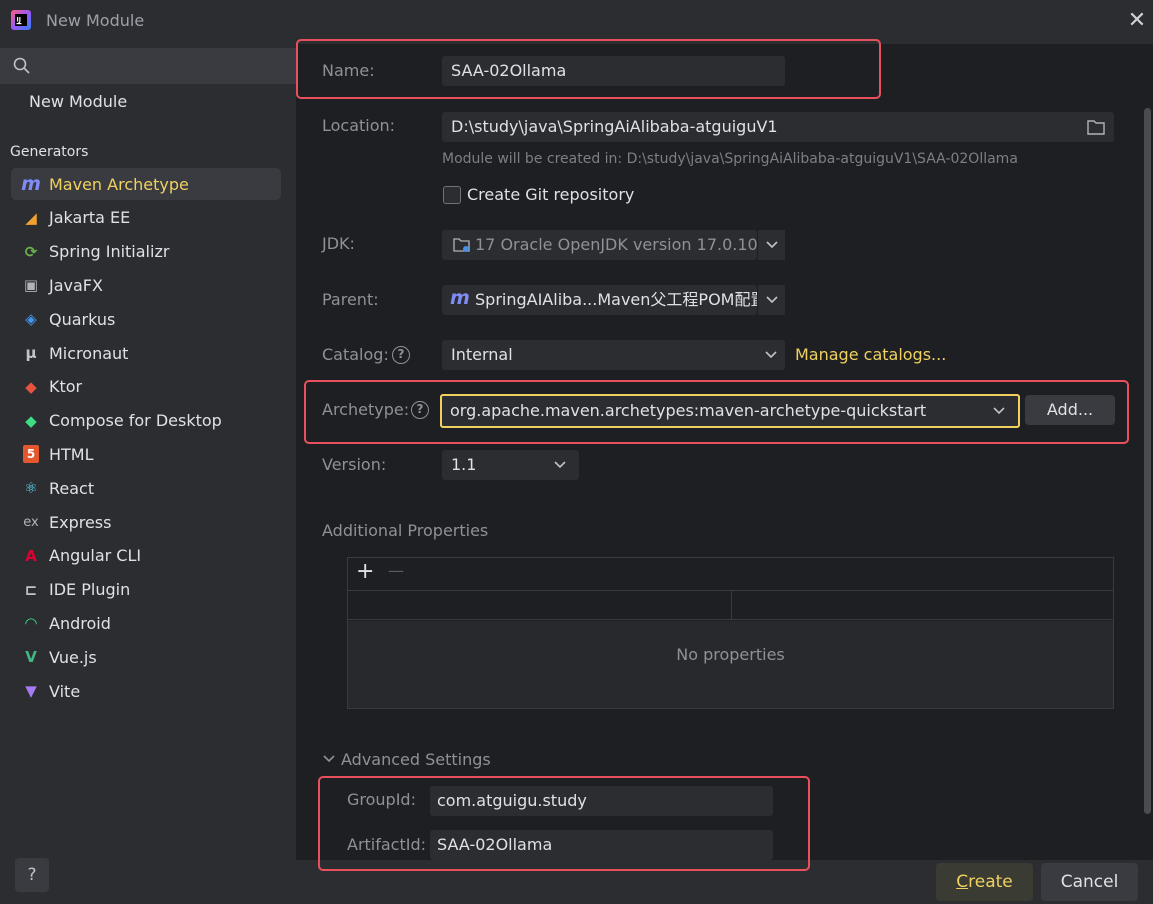 This screenshot has height=904, width=1153. I want to click on sidebar-item-maven-archetype: m Maven Archetype, so click(146, 184).